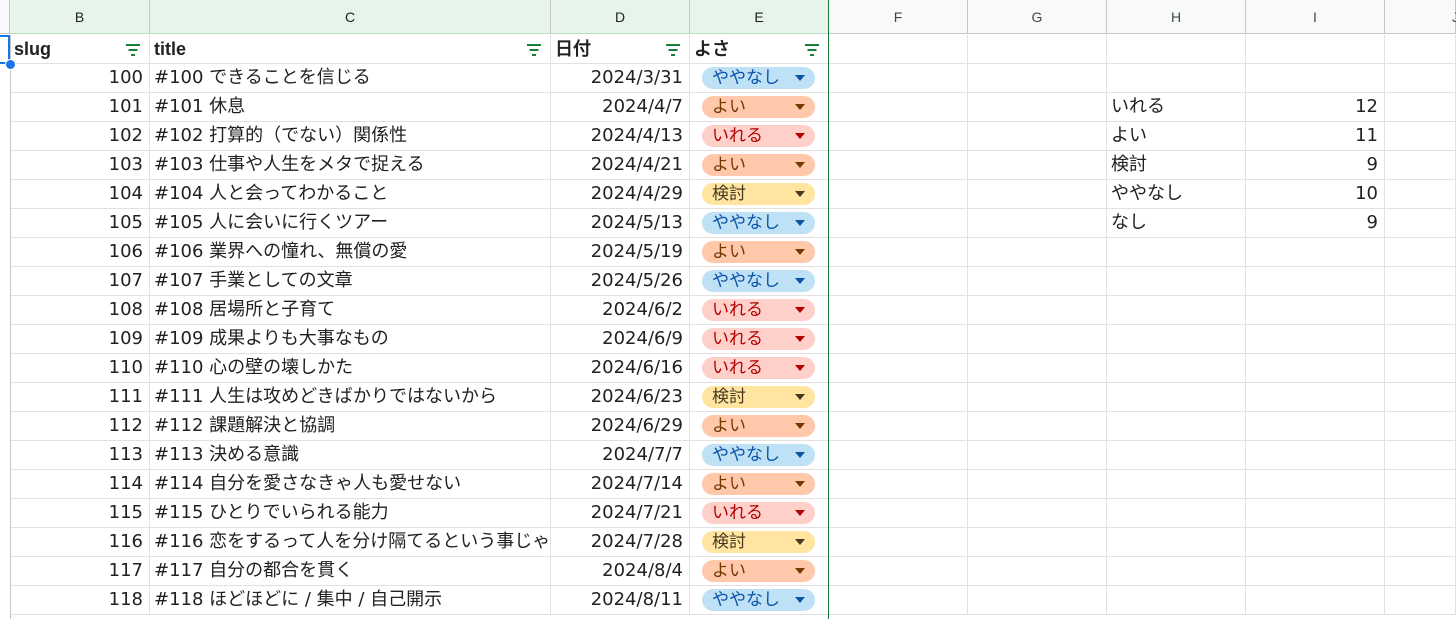 This screenshot has width=1456, height=619. Describe the element at coordinates (80, 310) in the screenshot. I see `slug-cell: 108` at that location.